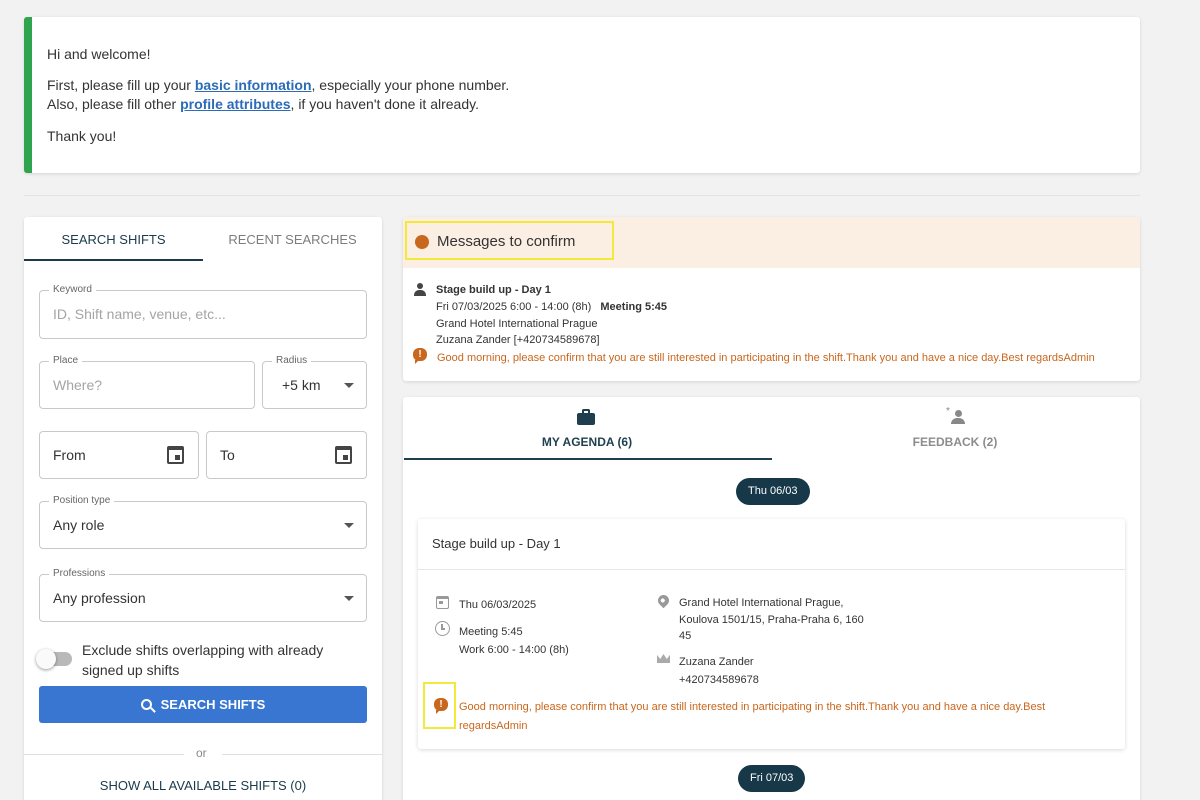 This screenshot has width=1200, height=800. What do you see at coordinates (79, 525) in the screenshot?
I see `position-type-value: Any role` at bounding box center [79, 525].